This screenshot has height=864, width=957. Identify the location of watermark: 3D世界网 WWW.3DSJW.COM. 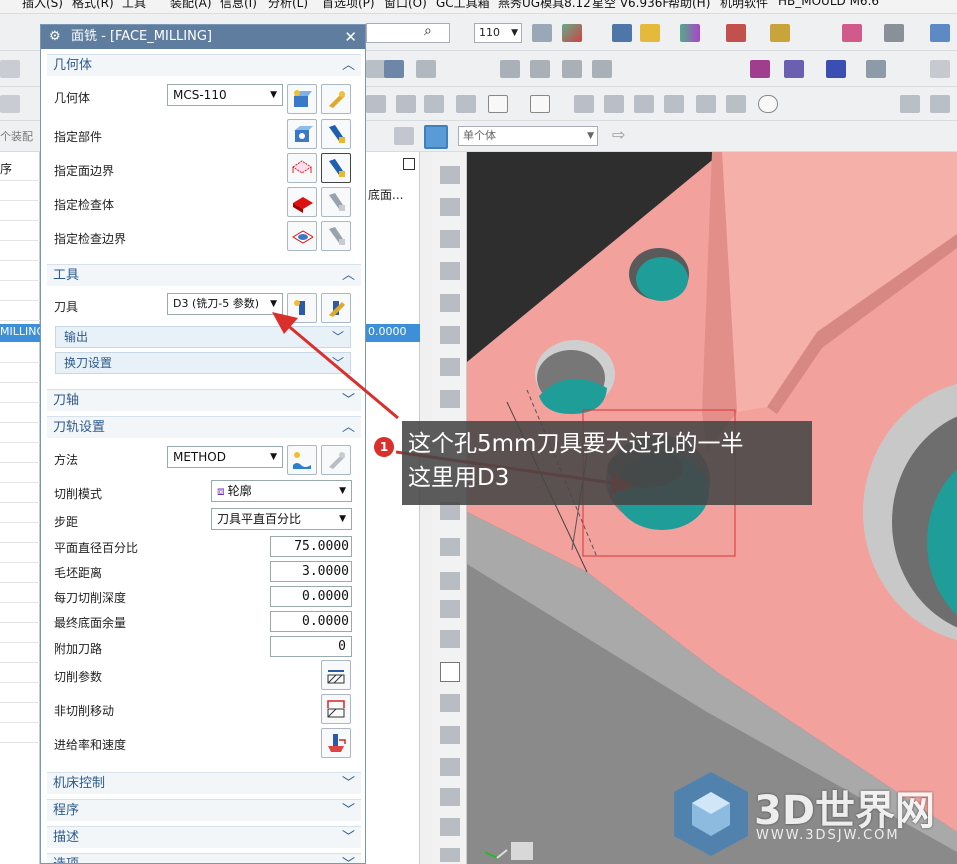
(808, 816).